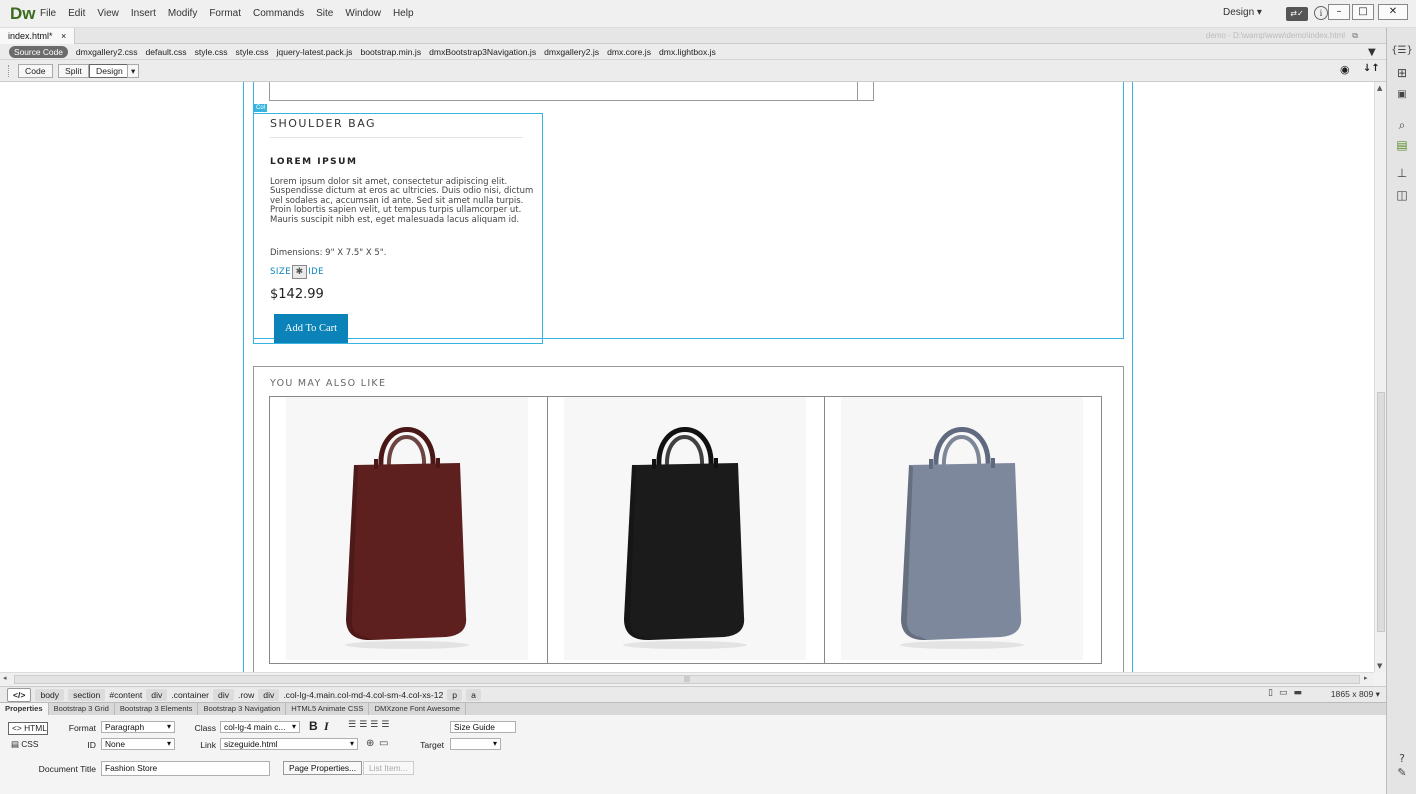 The image size is (1416, 794). What do you see at coordinates (182, 13) in the screenshot?
I see `menu-modify: Modify` at bounding box center [182, 13].